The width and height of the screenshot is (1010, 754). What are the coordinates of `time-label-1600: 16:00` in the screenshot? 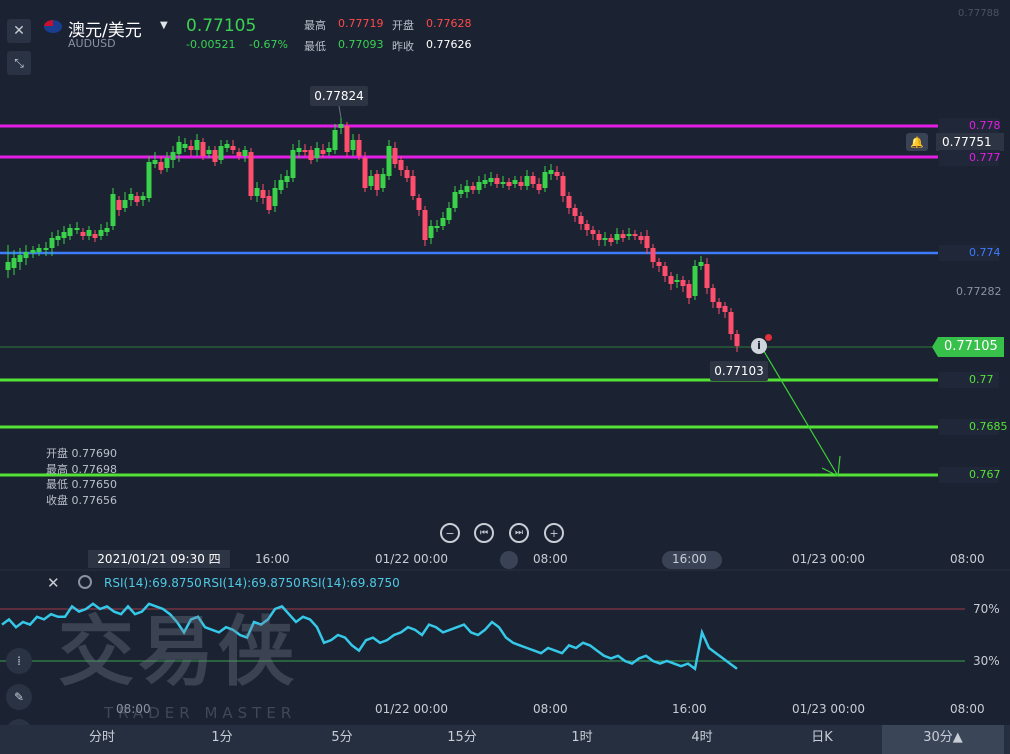 It's located at (272, 559).